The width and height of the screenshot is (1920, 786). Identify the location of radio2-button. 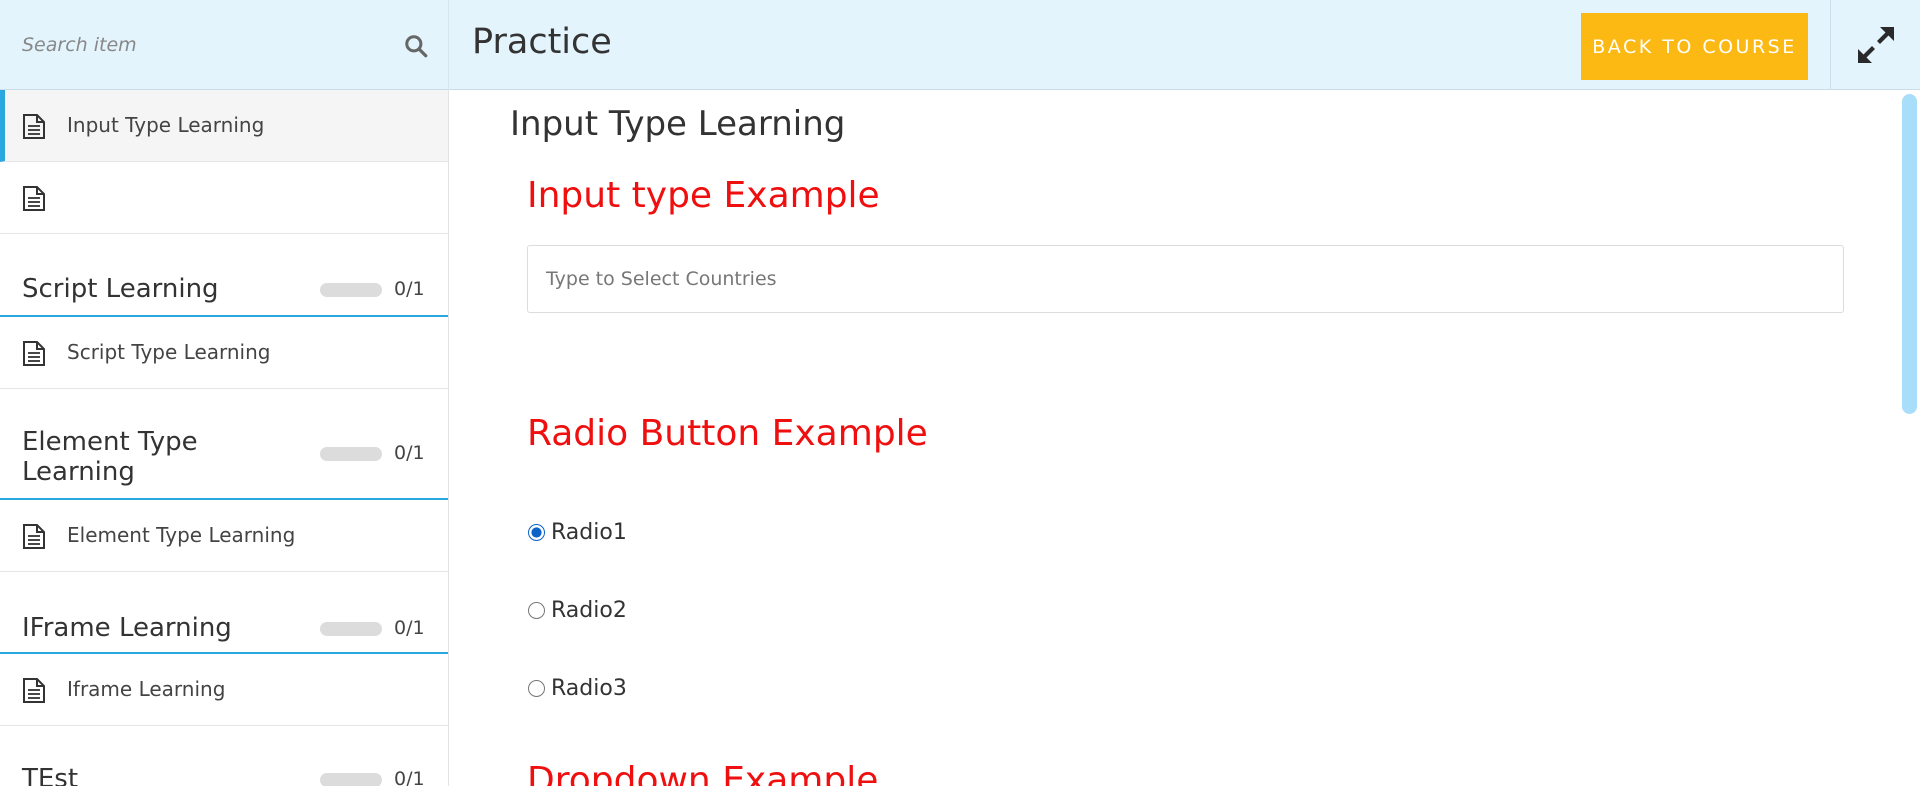
(536, 610).